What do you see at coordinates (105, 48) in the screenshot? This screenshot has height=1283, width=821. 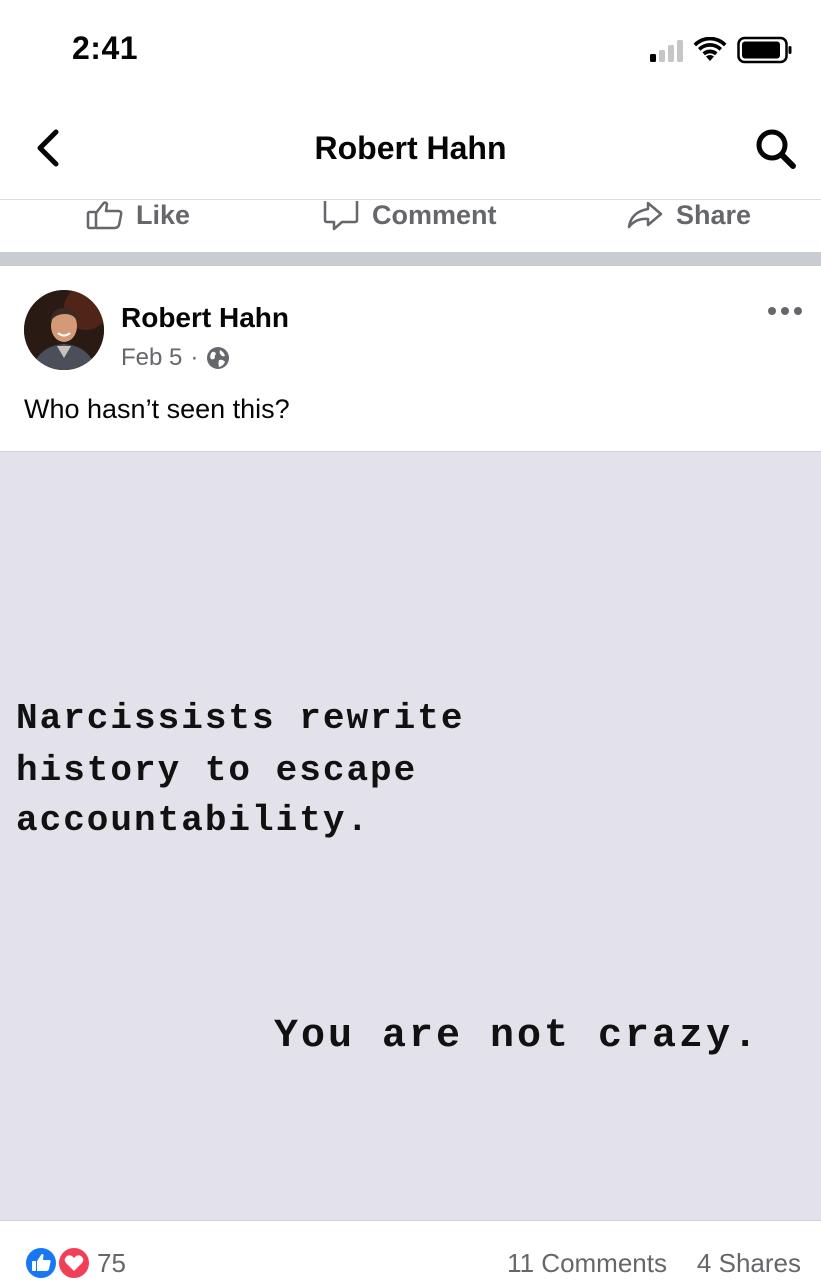 I see `status-time: 2:41` at bounding box center [105, 48].